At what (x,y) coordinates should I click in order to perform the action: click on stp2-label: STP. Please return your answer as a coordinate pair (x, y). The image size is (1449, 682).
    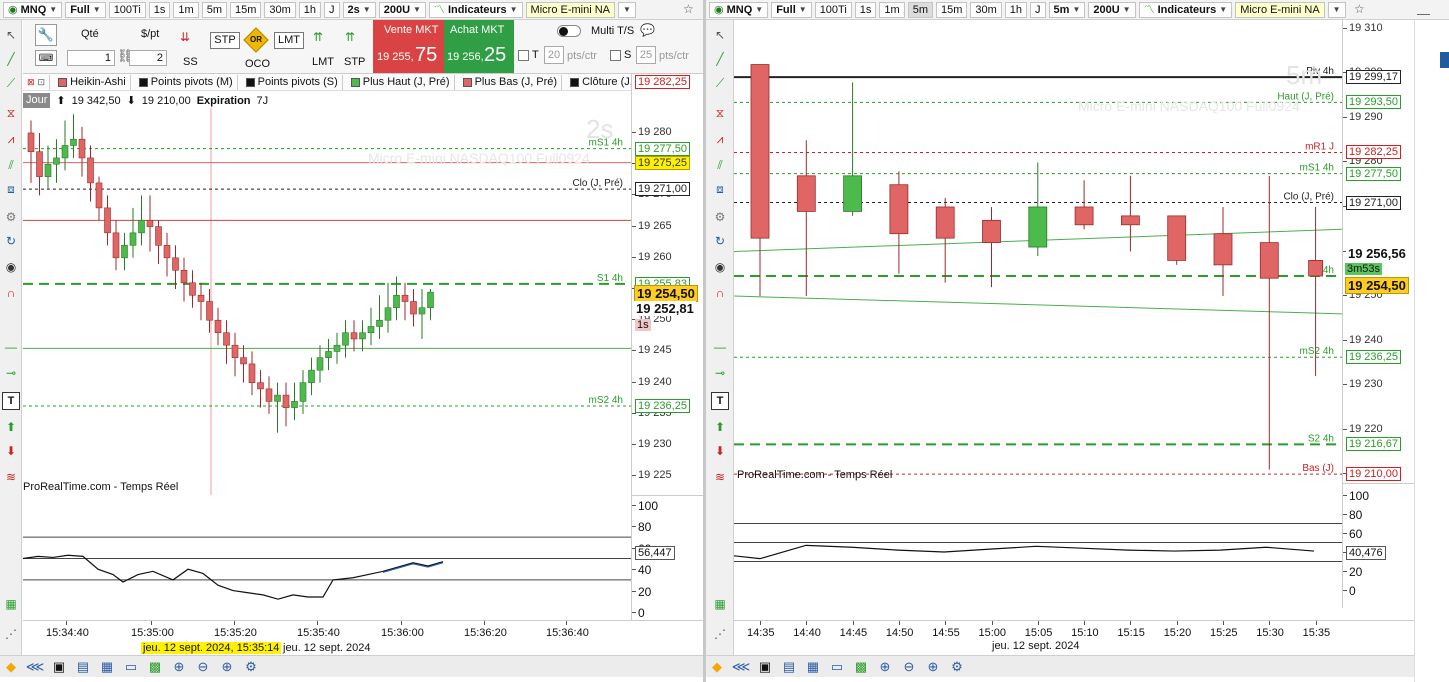
    Looking at the image, I should click on (354, 62).